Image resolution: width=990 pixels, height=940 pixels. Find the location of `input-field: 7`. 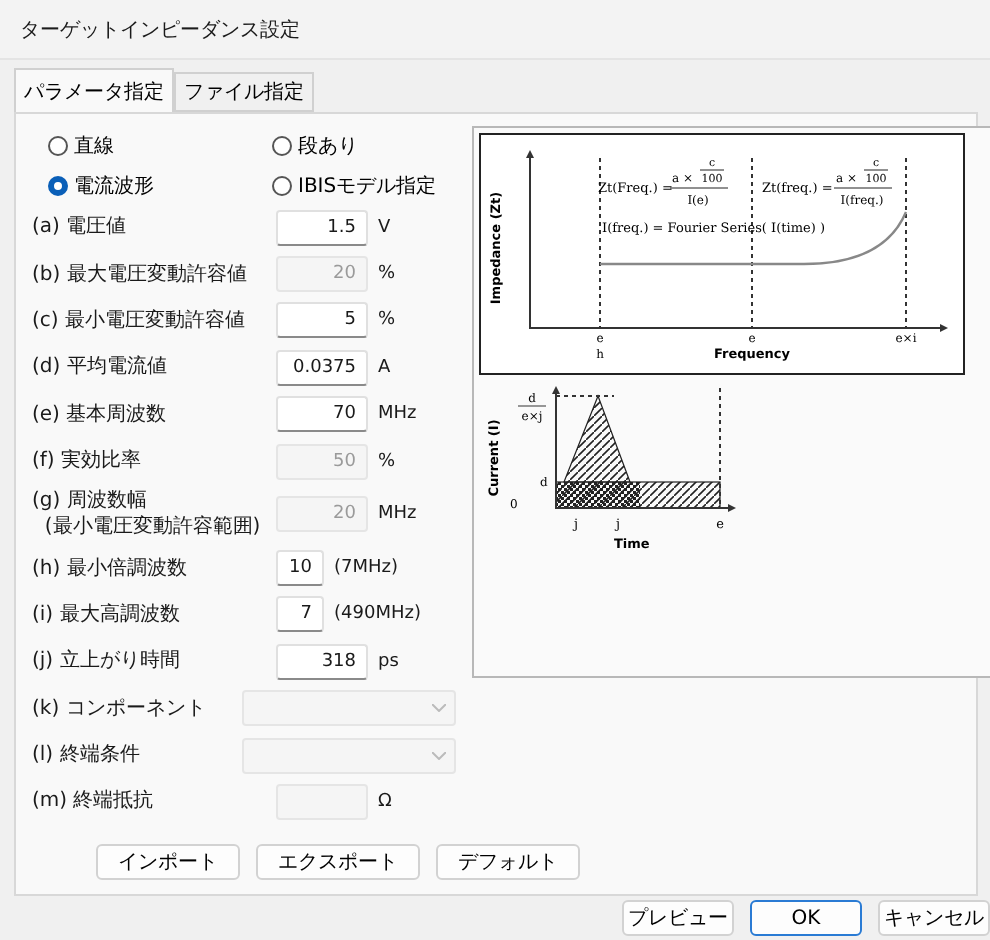

input-field: 7 is located at coordinates (300, 614).